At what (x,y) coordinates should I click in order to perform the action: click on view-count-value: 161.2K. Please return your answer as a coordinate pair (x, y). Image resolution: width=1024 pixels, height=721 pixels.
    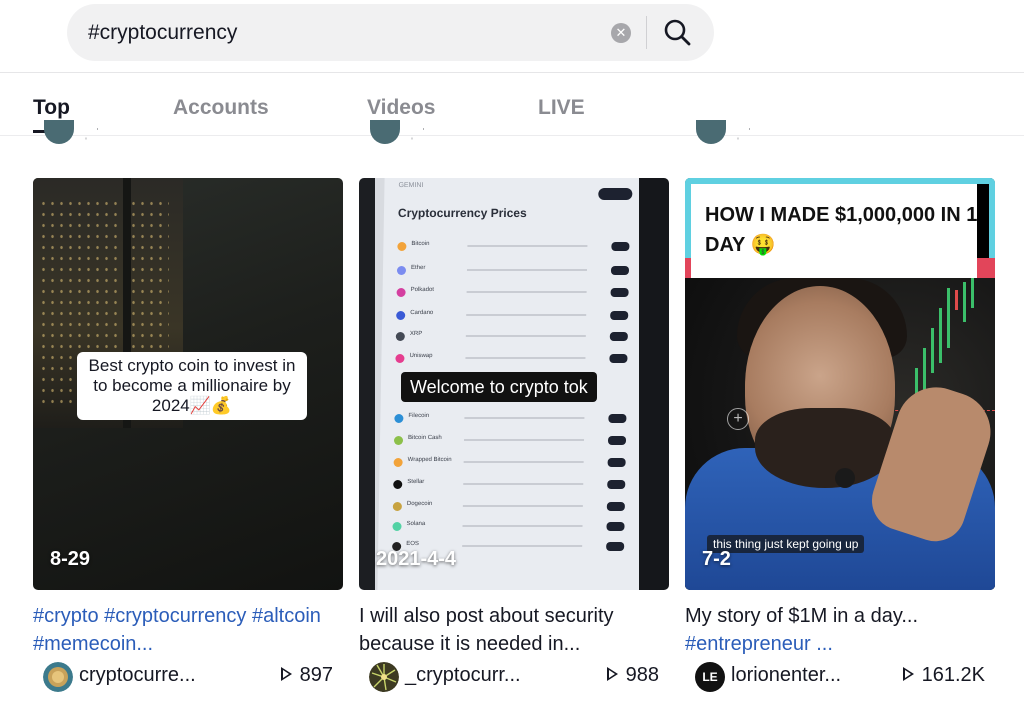
    Looking at the image, I should click on (953, 675).